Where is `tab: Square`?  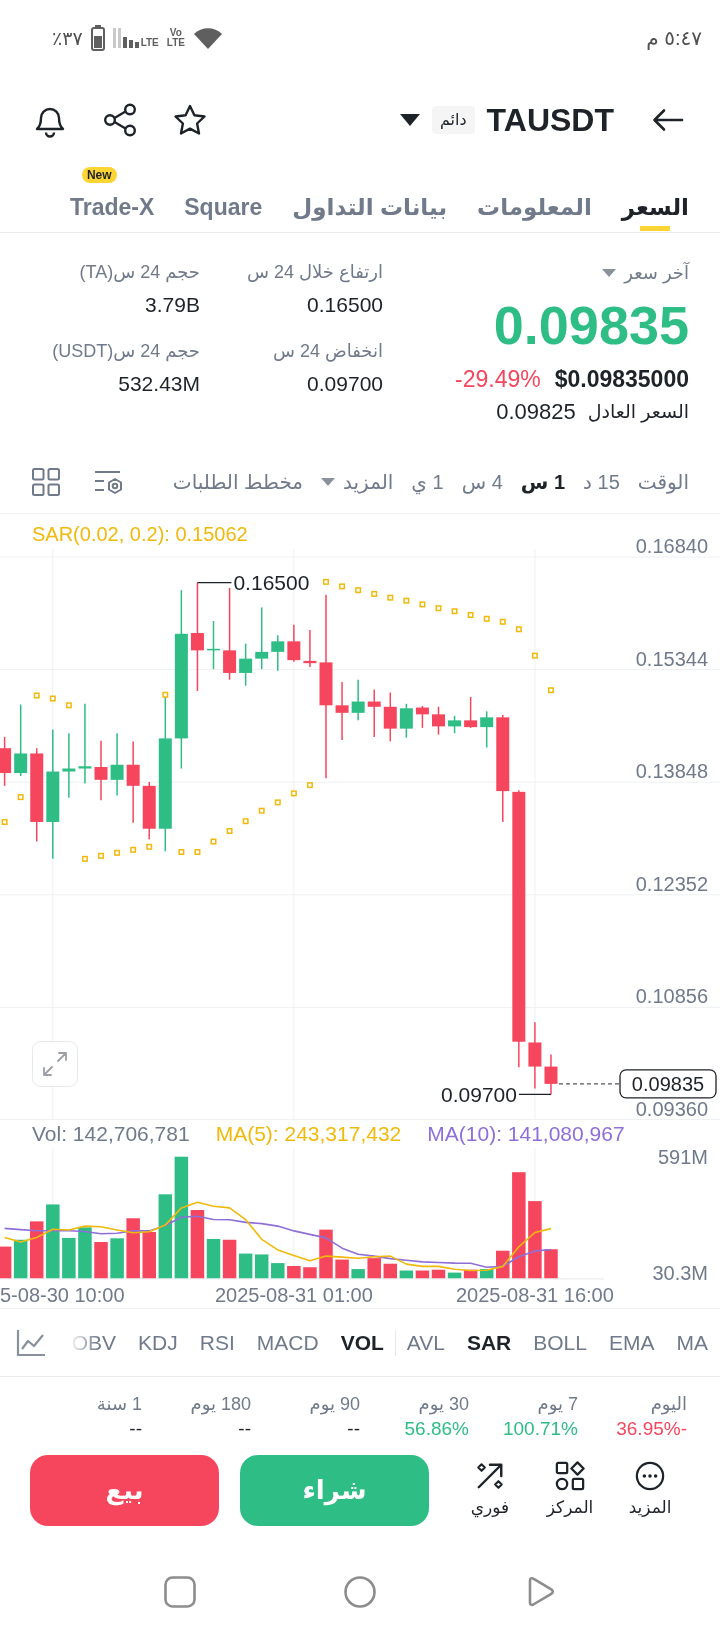 tab: Square is located at coordinates (223, 198).